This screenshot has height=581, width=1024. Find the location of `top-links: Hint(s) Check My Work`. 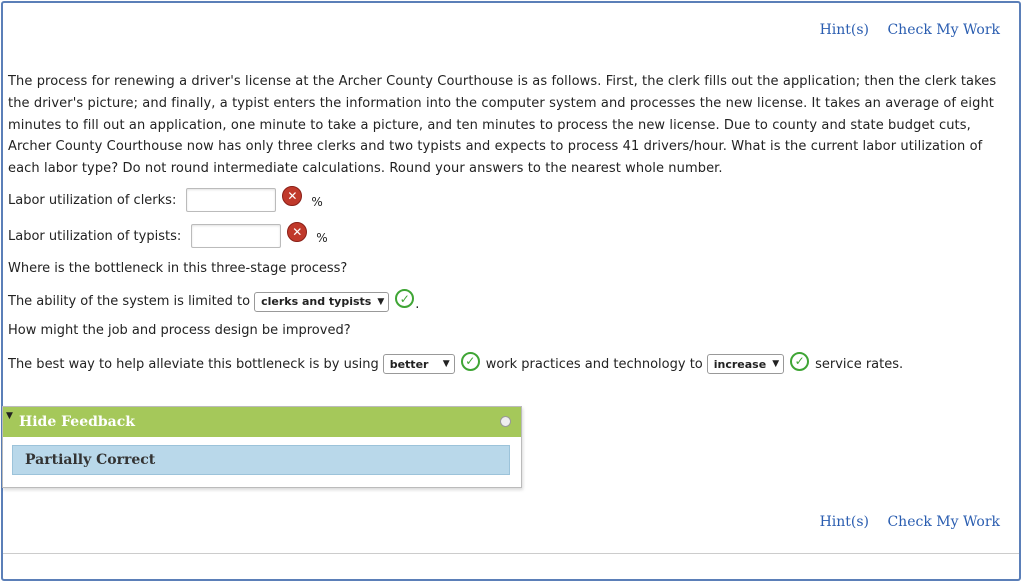

top-links: Hint(s) Check My Work is located at coordinates (903, 30).